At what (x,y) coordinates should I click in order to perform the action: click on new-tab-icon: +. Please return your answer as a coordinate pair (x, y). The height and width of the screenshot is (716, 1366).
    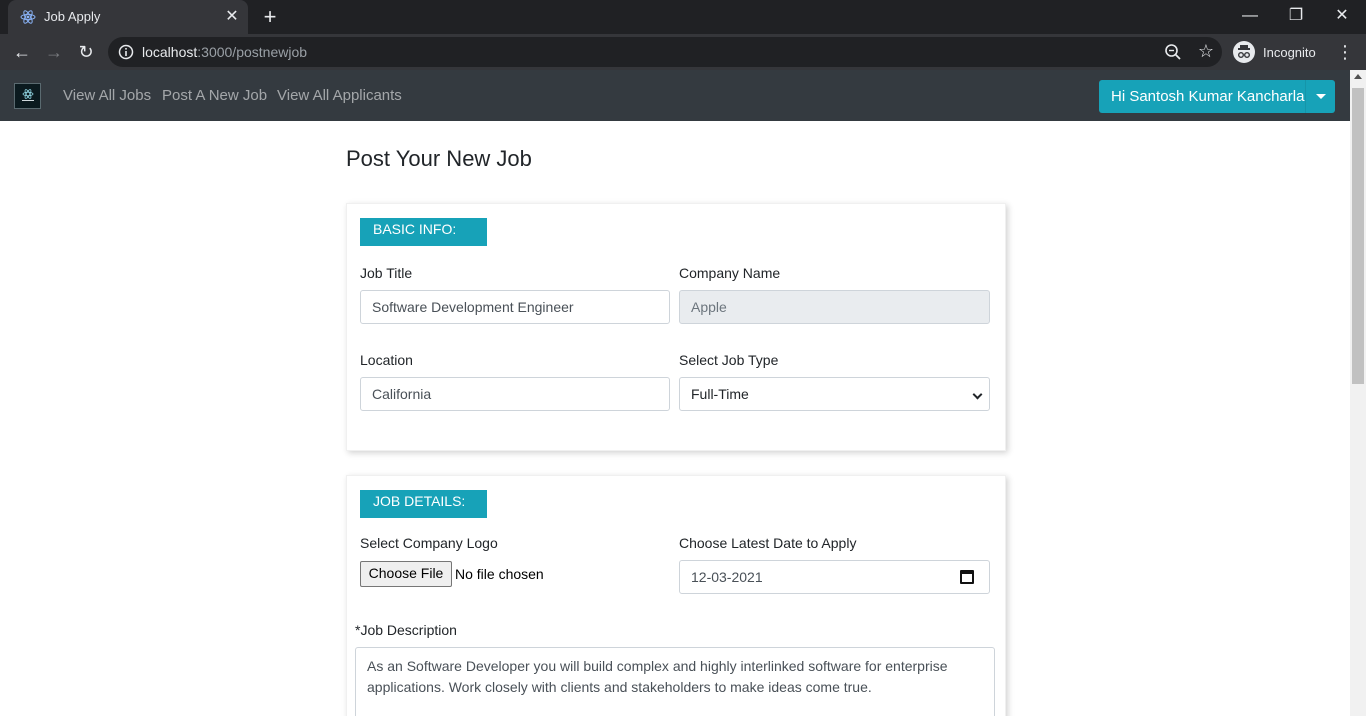
    Looking at the image, I should click on (270, 18).